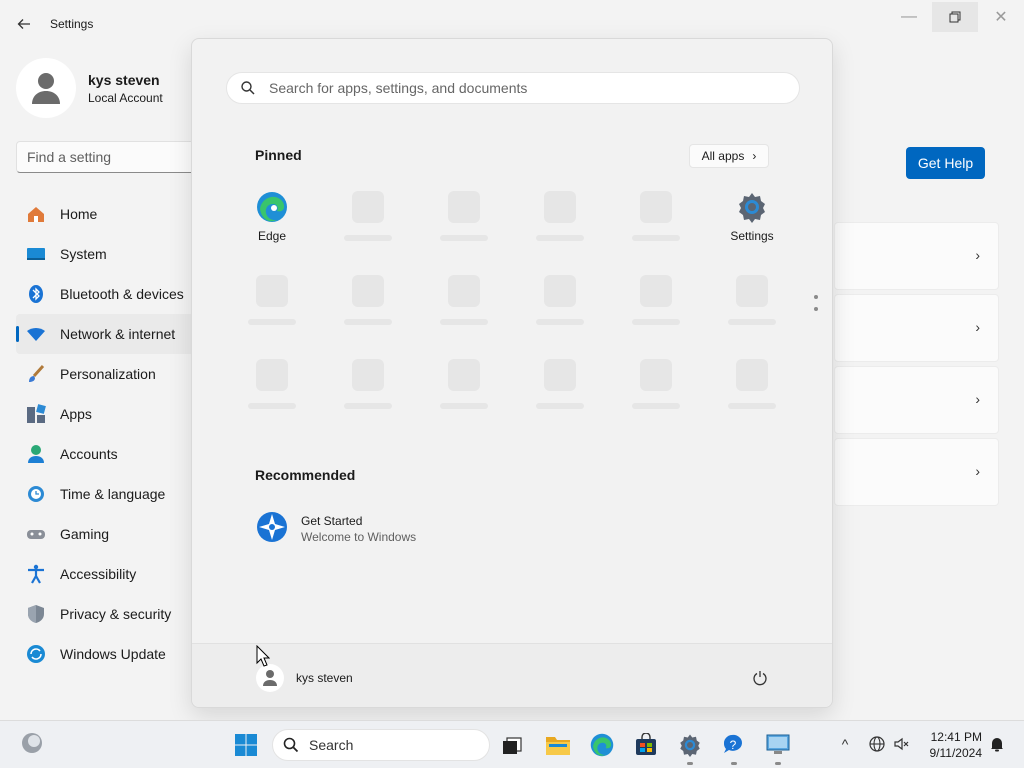 The width and height of the screenshot is (1024, 768). What do you see at coordinates (272, 207) in the screenshot?
I see `edge-icon` at bounding box center [272, 207].